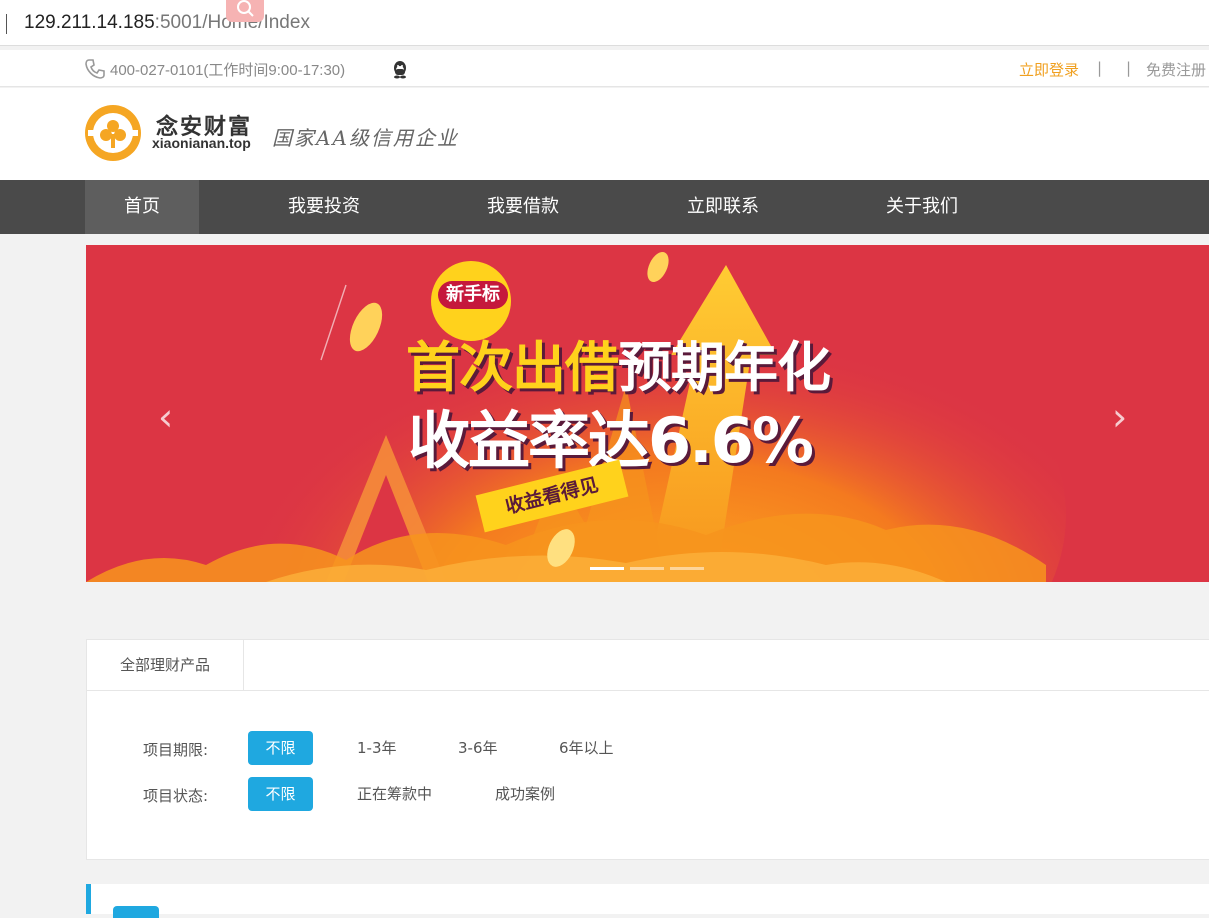  Describe the element at coordinates (165, 665) in the screenshot. I see `tab-all-products: 全部理财产品` at that location.